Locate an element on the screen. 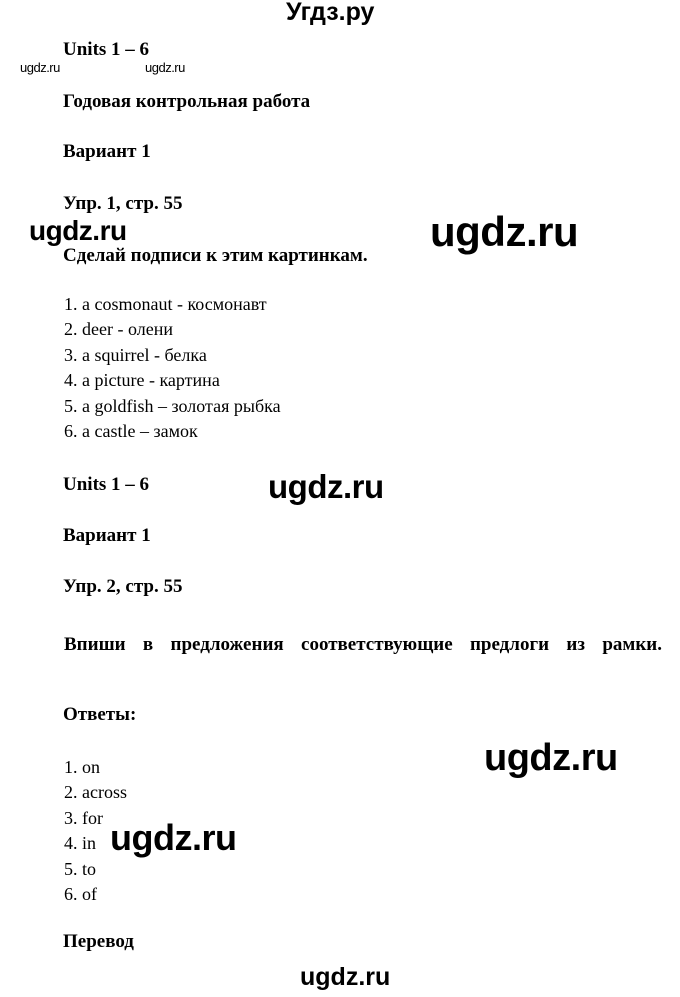  watermark-top: Угдз.ру is located at coordinates (330, 13).